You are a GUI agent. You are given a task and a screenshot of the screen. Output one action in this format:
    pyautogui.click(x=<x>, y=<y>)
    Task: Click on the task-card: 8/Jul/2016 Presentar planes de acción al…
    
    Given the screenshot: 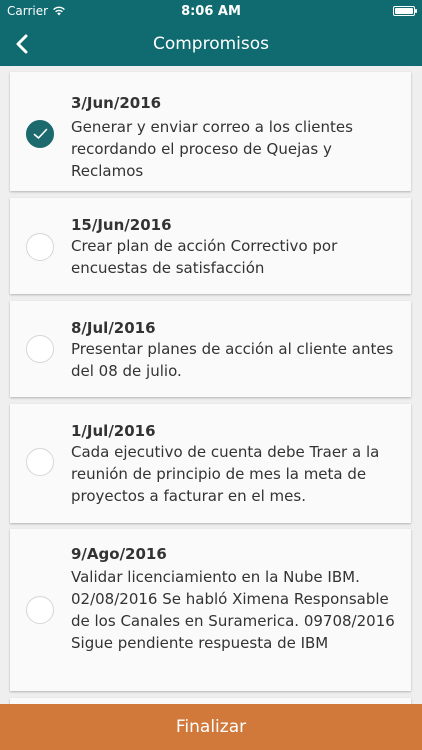 What is the action you would take?
    pyautogui.click(x=210, y=349)
    